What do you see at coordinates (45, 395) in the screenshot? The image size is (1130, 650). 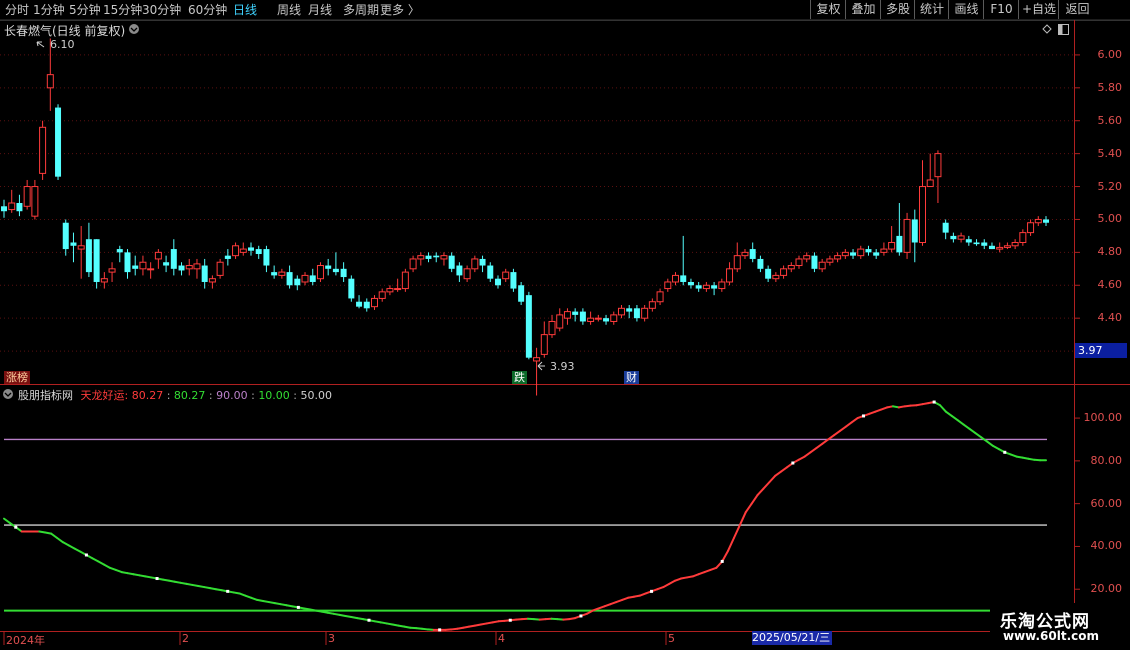 I see `indicator-name: 股朋指标网` at bounding box center [45, 395].